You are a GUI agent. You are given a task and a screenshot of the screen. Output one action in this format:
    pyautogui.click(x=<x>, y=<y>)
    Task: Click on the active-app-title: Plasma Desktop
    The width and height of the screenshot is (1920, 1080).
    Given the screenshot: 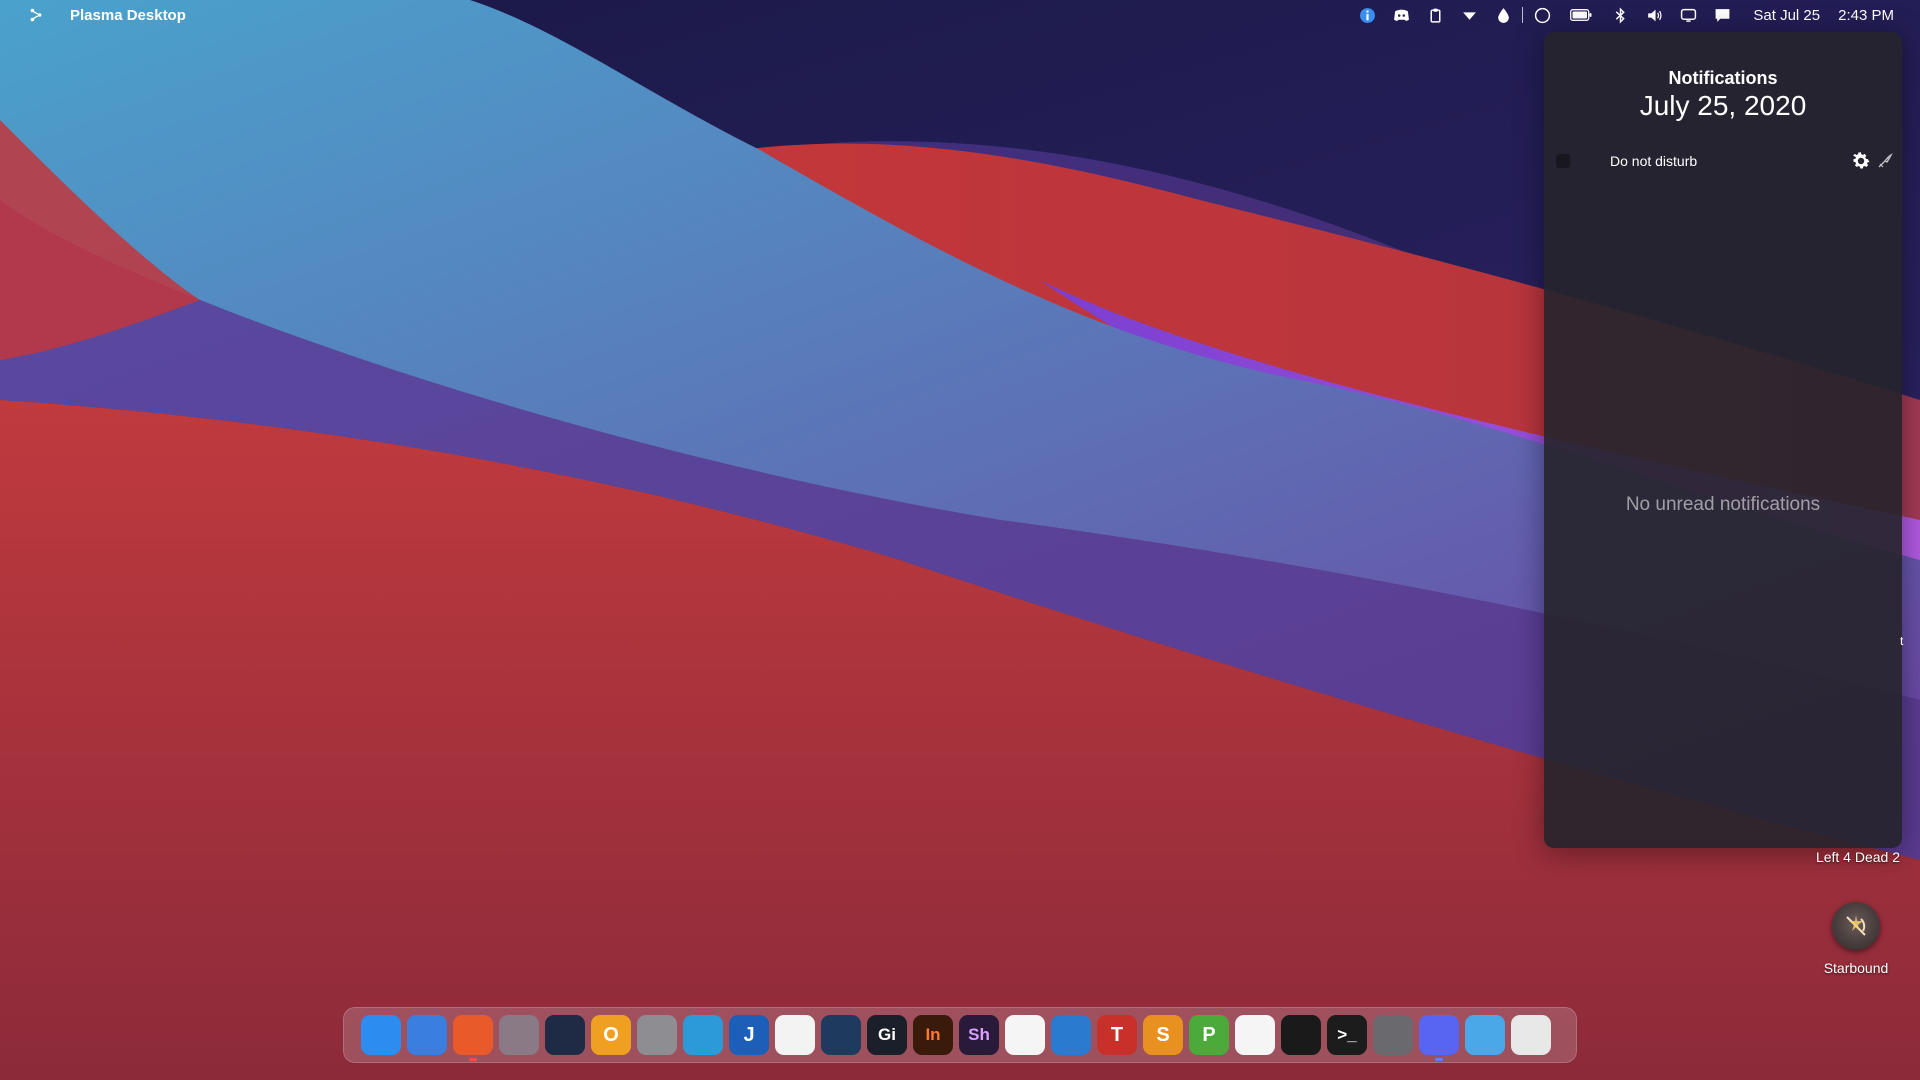 What is the action you would take?
    pyautogui.click(x=128, y=15)
    